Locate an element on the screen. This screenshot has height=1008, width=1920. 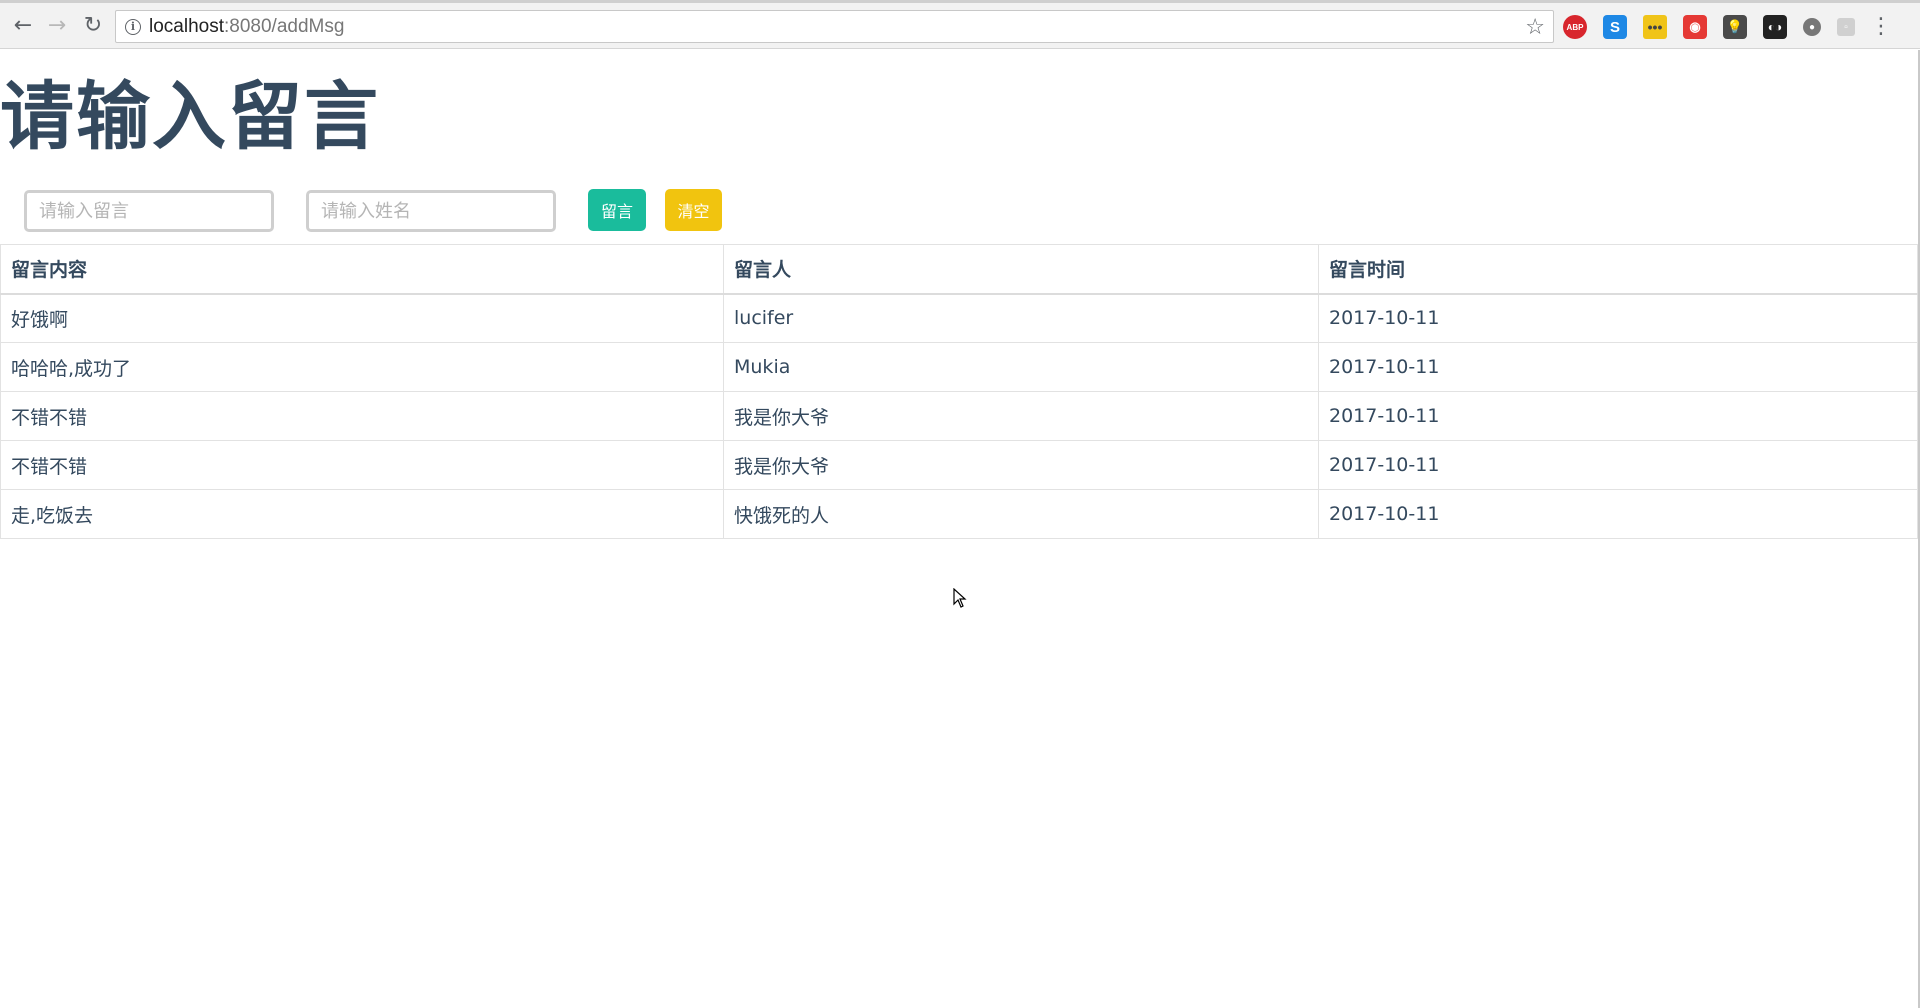
bookmark-star-icon: ☆ is located at coordinates (1535, 27).